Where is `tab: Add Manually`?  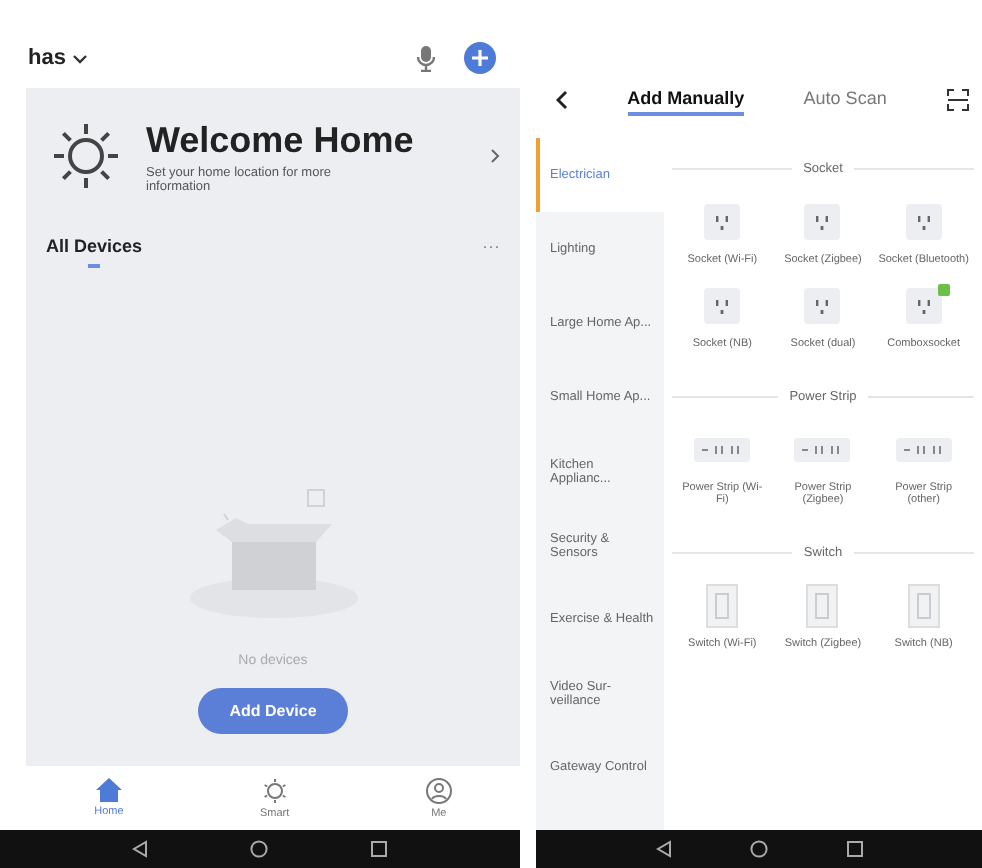
tab: Add Manually is located at coordinates (686, 100).